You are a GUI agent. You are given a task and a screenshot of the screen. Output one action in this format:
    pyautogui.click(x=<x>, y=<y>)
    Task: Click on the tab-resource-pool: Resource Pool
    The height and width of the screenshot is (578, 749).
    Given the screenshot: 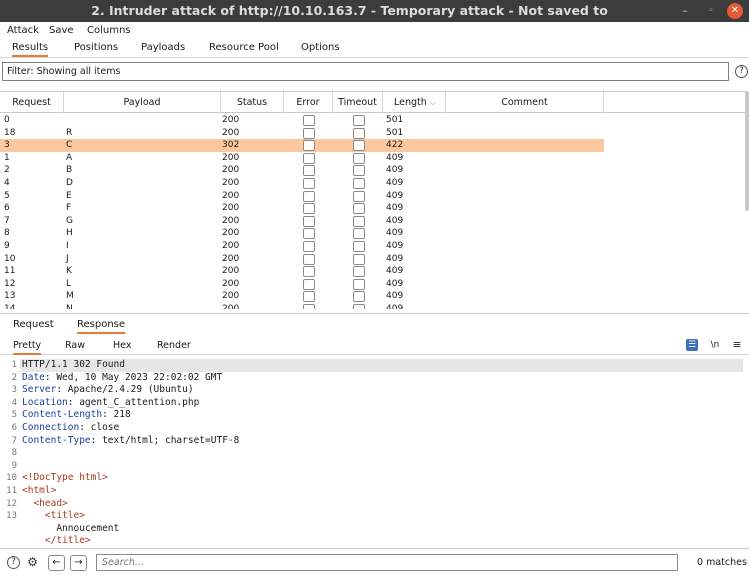 What is the action you would take?
    pyautogui.click(x=244, y=47)
    